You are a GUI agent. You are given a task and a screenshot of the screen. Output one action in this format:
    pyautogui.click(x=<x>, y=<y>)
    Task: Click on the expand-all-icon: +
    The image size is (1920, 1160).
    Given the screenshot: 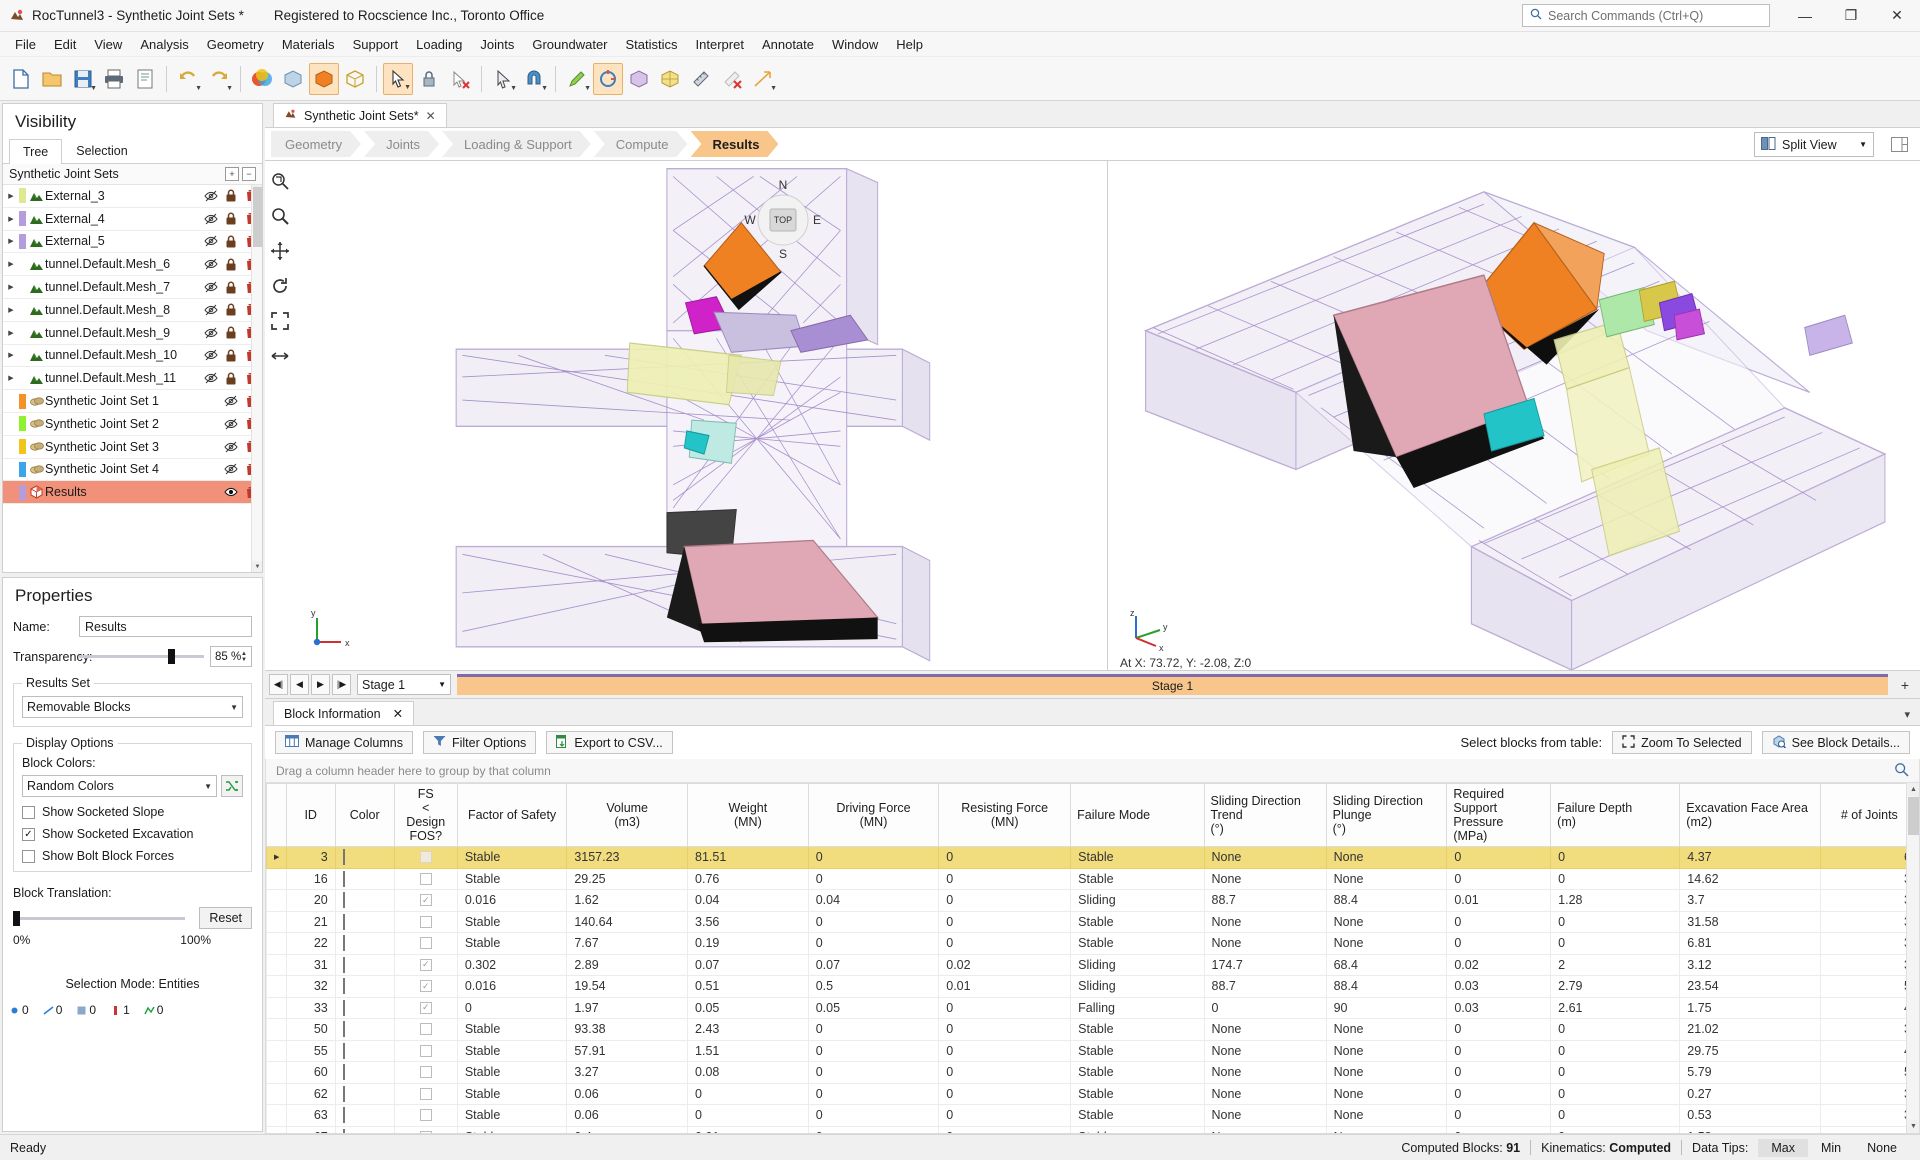 What is the action you would take?
    pyautogui.click(x=232, y=174)
    